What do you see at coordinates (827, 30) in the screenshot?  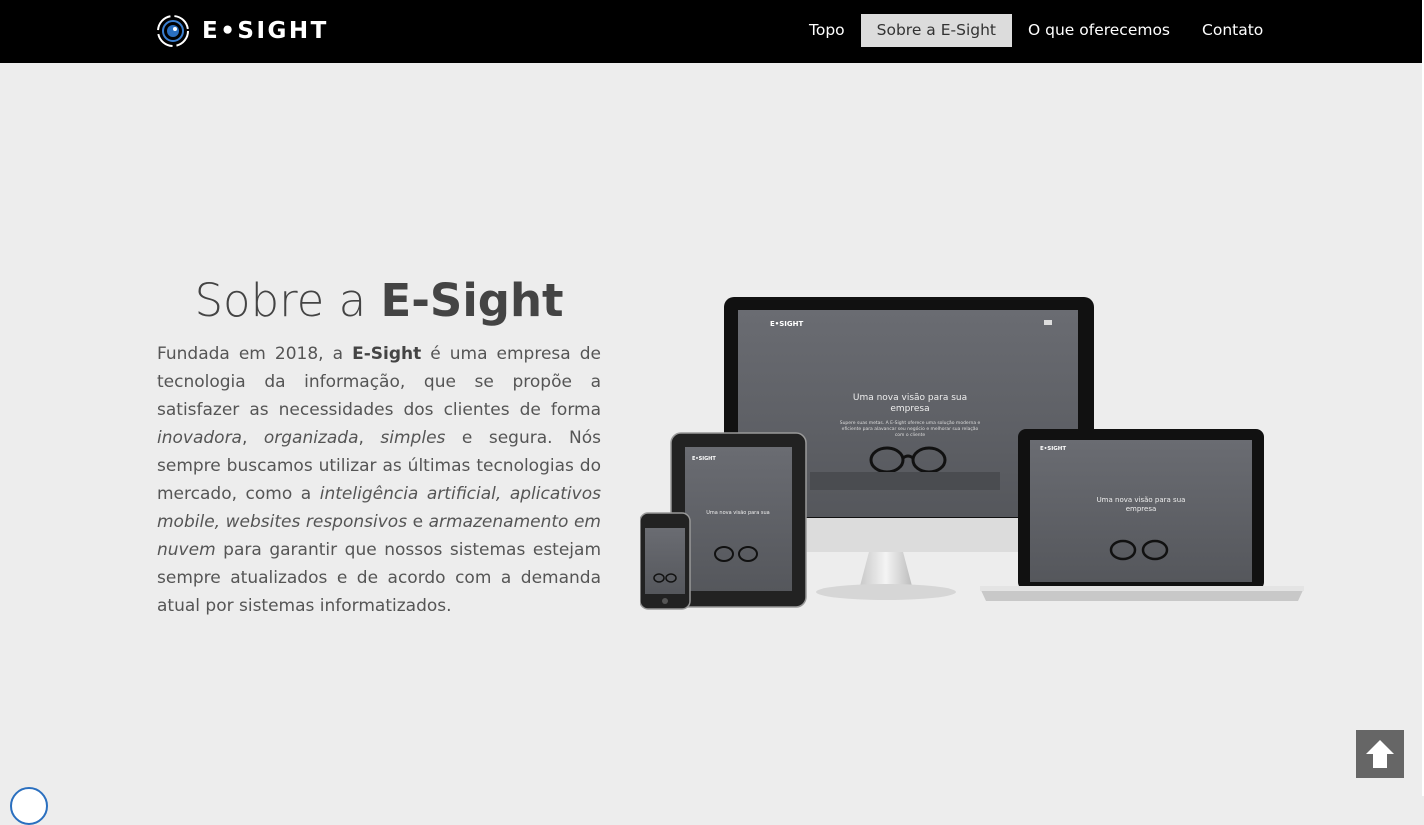 I see `nav-topo: Topo` at bounding box center [827, 30].